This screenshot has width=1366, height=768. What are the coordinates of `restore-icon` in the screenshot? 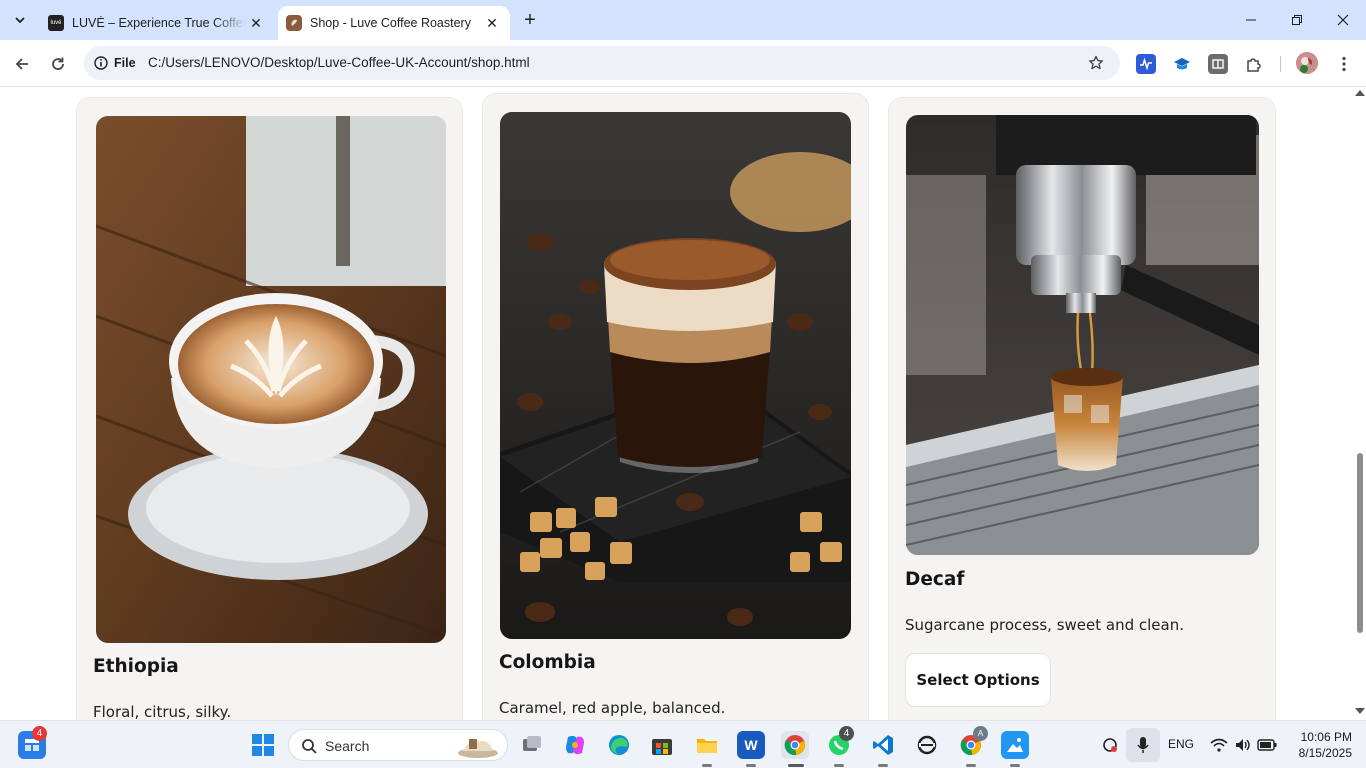 It's located at (1297, 20).